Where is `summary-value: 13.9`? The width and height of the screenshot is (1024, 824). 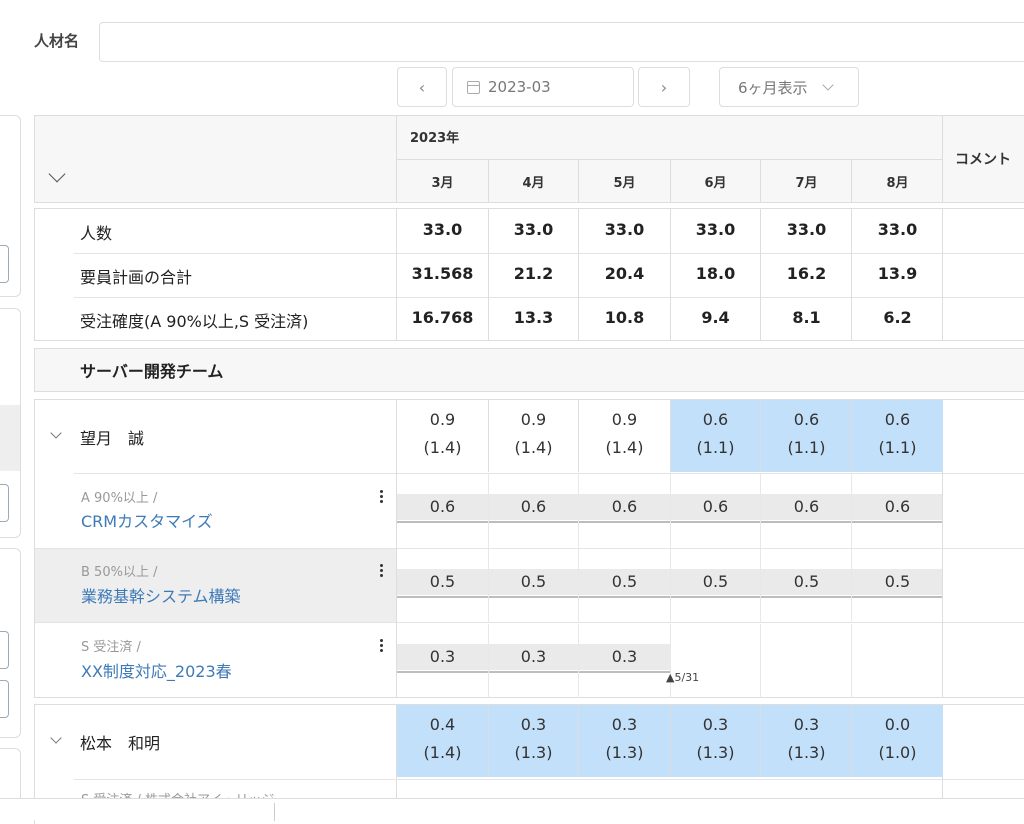
summary-value: 13.9 is located at coordinates (897, 273).